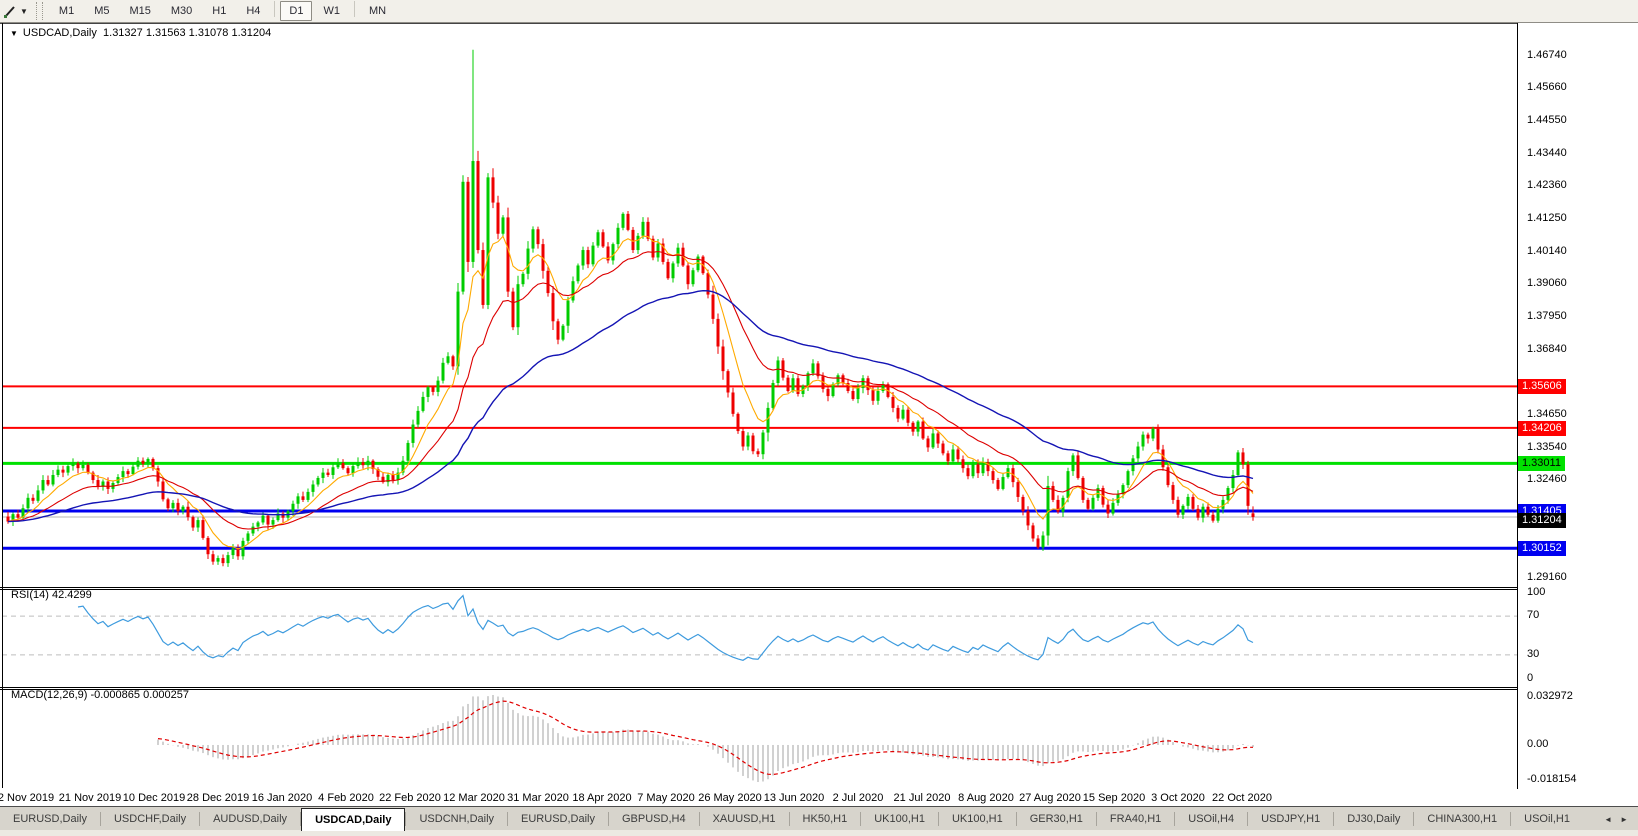  What do you see at coordinates (1538, 743) in the screenshot?
I see `macd-axis-label: 0.00` at bounding box center [1538, 743].